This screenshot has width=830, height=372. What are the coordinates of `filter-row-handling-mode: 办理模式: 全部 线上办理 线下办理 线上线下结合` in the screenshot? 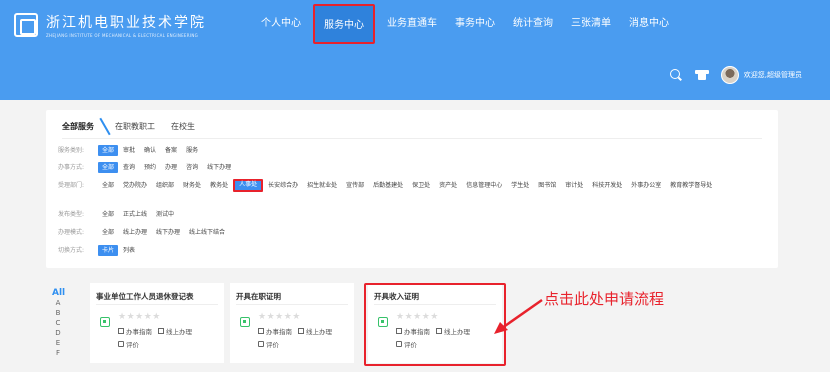 It's located at (408, 234).